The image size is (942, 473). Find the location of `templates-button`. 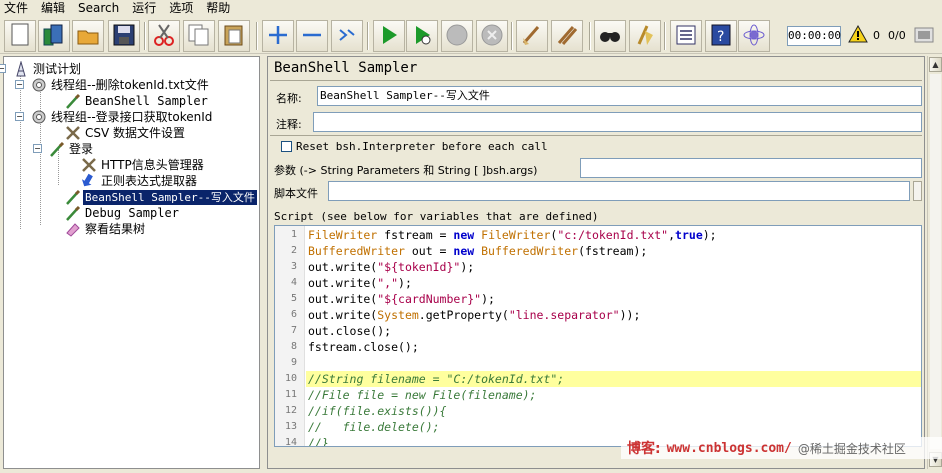

templates-button is located at coordinates (54, 36).